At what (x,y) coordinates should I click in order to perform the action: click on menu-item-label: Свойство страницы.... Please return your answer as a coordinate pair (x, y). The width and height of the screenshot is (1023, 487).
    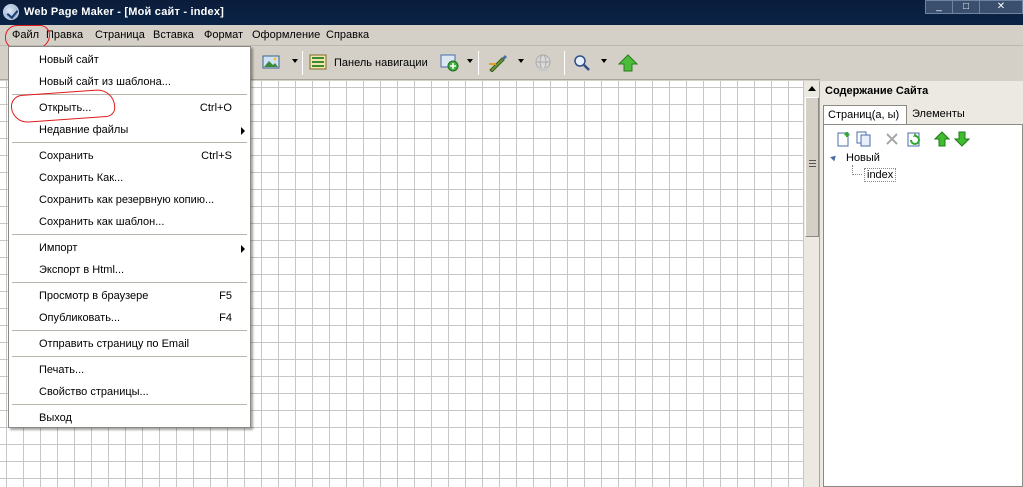
    Looking at the image, I should click on (94, 392).